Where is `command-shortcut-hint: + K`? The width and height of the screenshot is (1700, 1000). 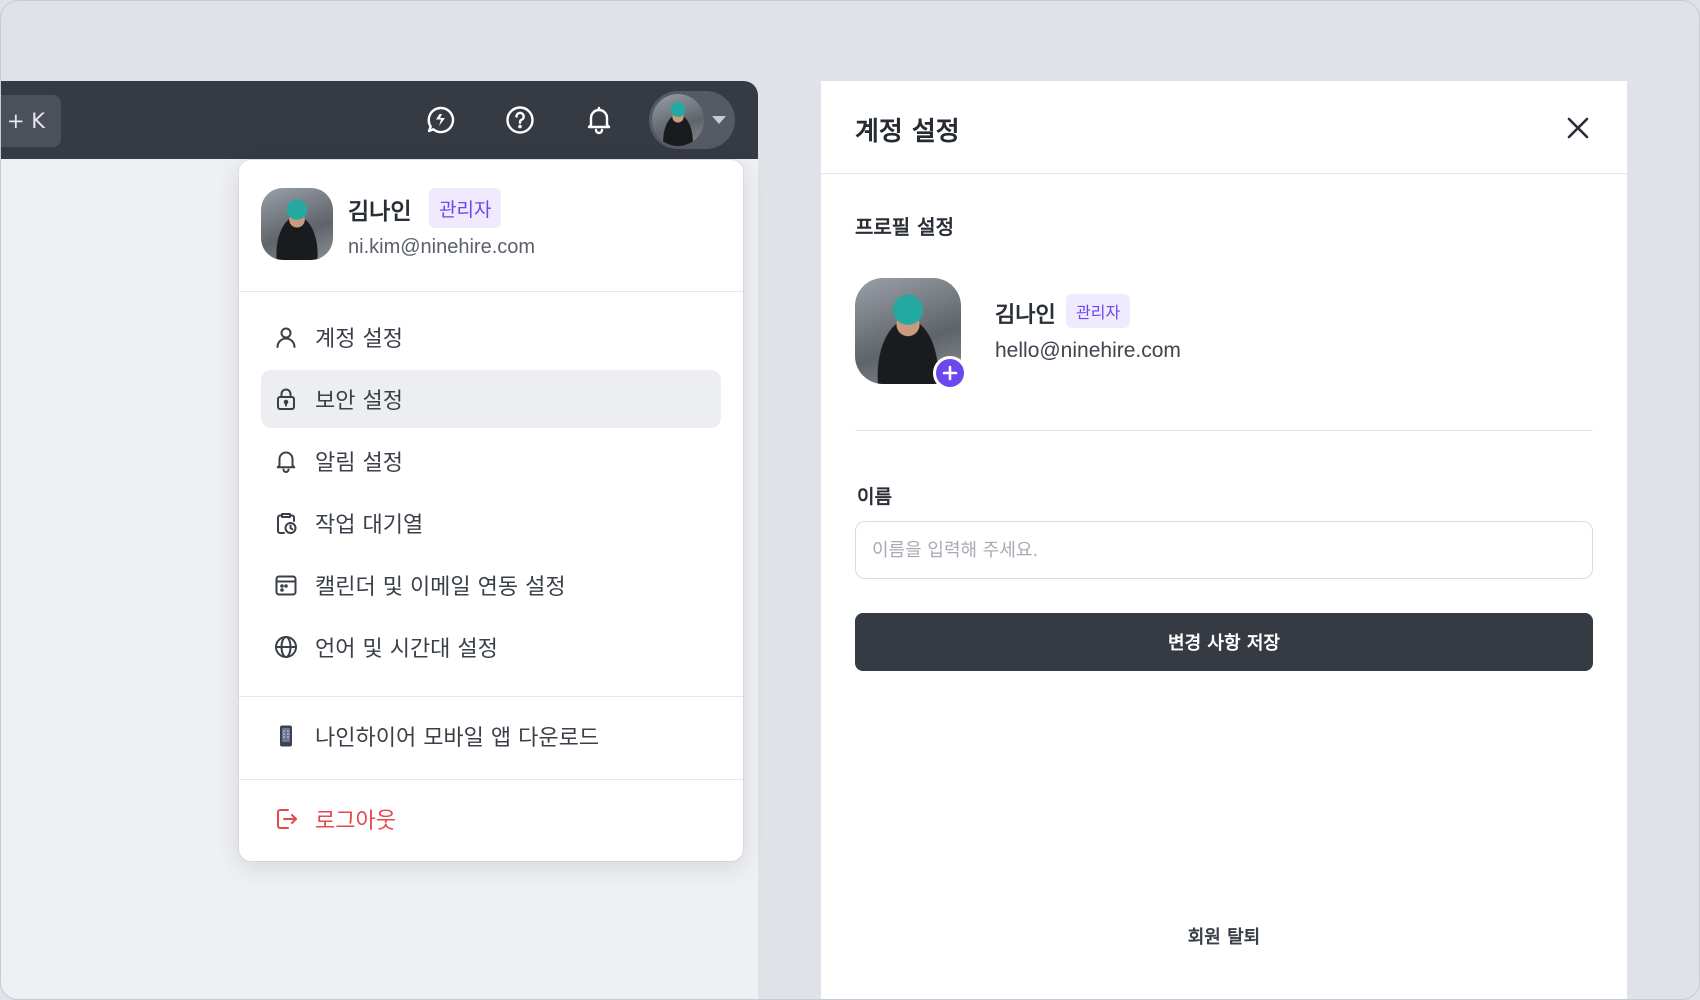 command-shortcut-hint: + K is located at coordinates (31, 121).